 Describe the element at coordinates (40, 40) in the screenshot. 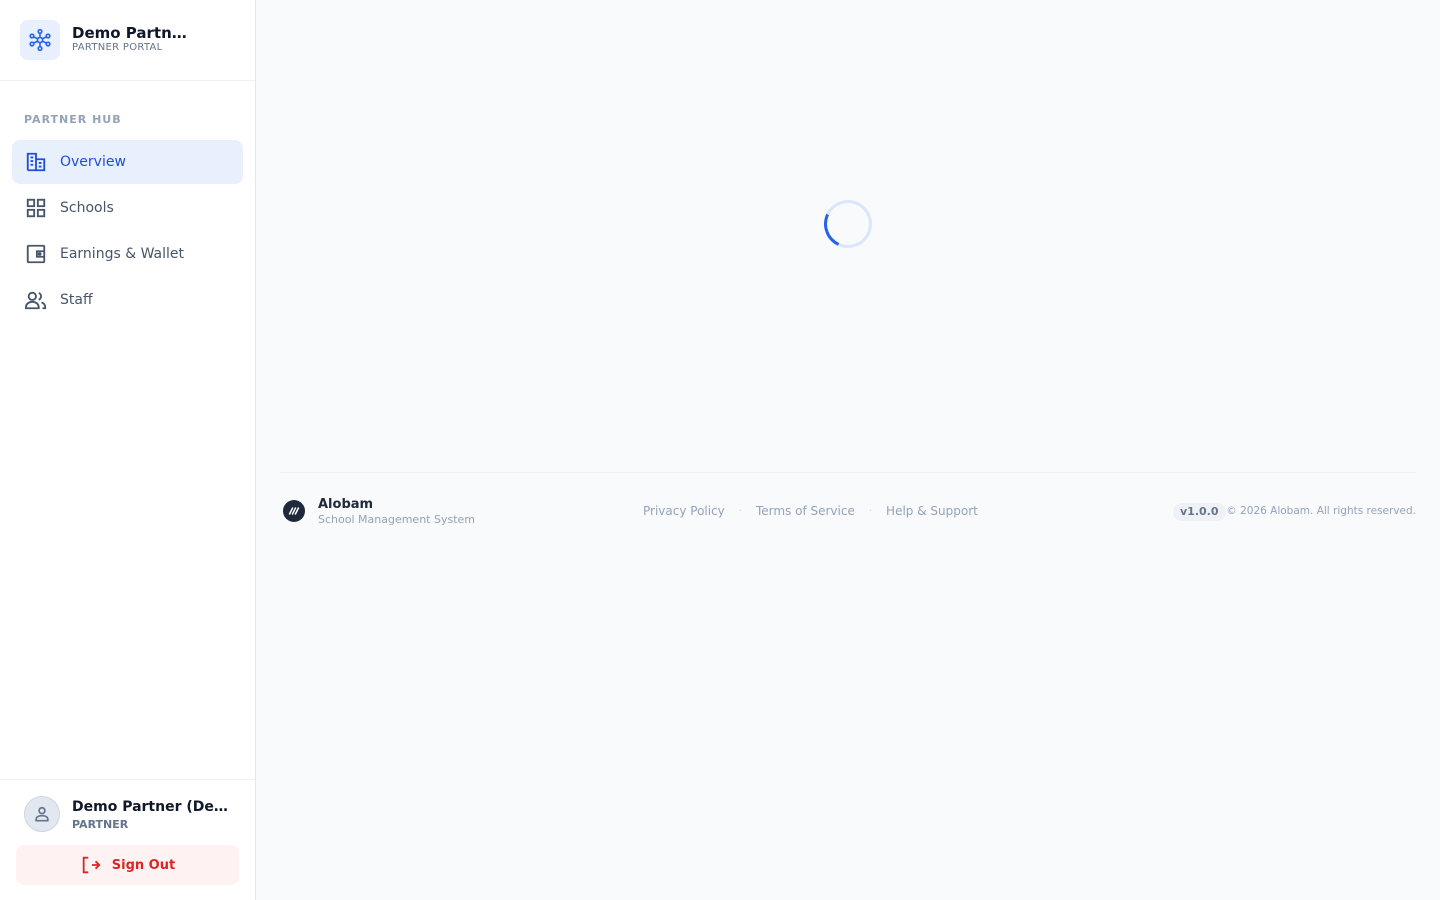

I see `network-icon` at that location.